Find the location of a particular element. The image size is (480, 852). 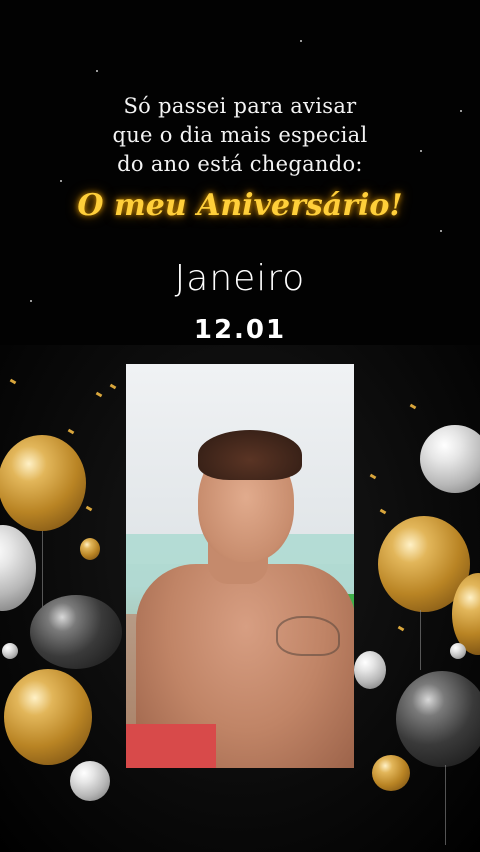

month-label: Janeiro is located at coordinates (240, 278).